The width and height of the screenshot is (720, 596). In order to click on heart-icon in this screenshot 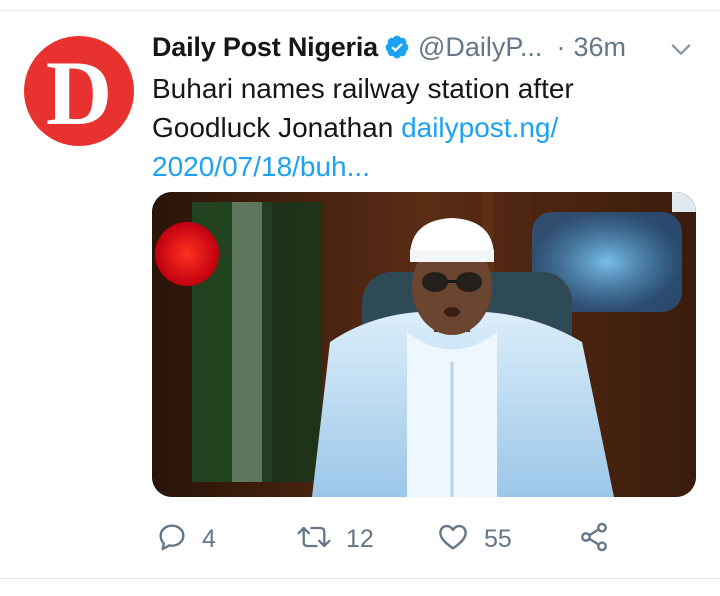, I will do `click(453, 539)`.